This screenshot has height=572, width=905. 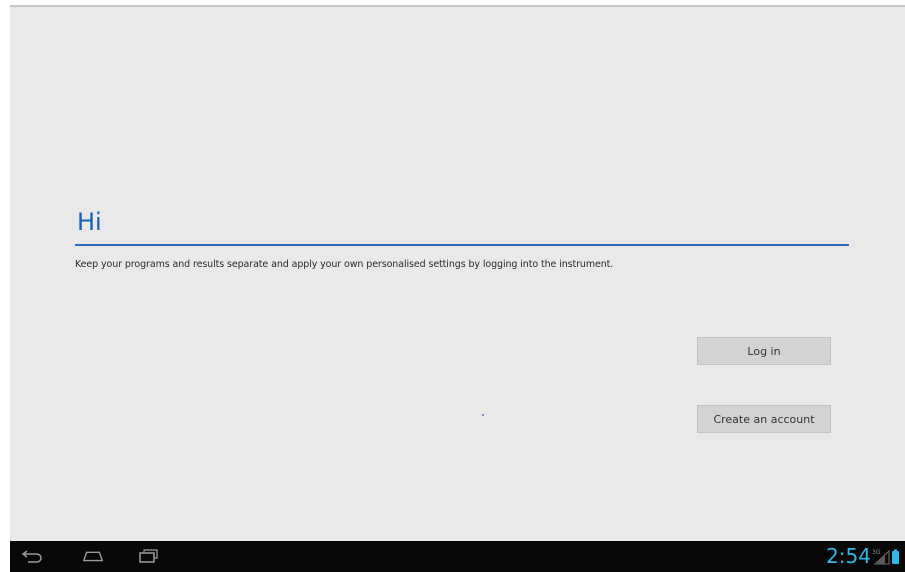 I want to click on network-type-label: 3G, so click(x=876, y=552).